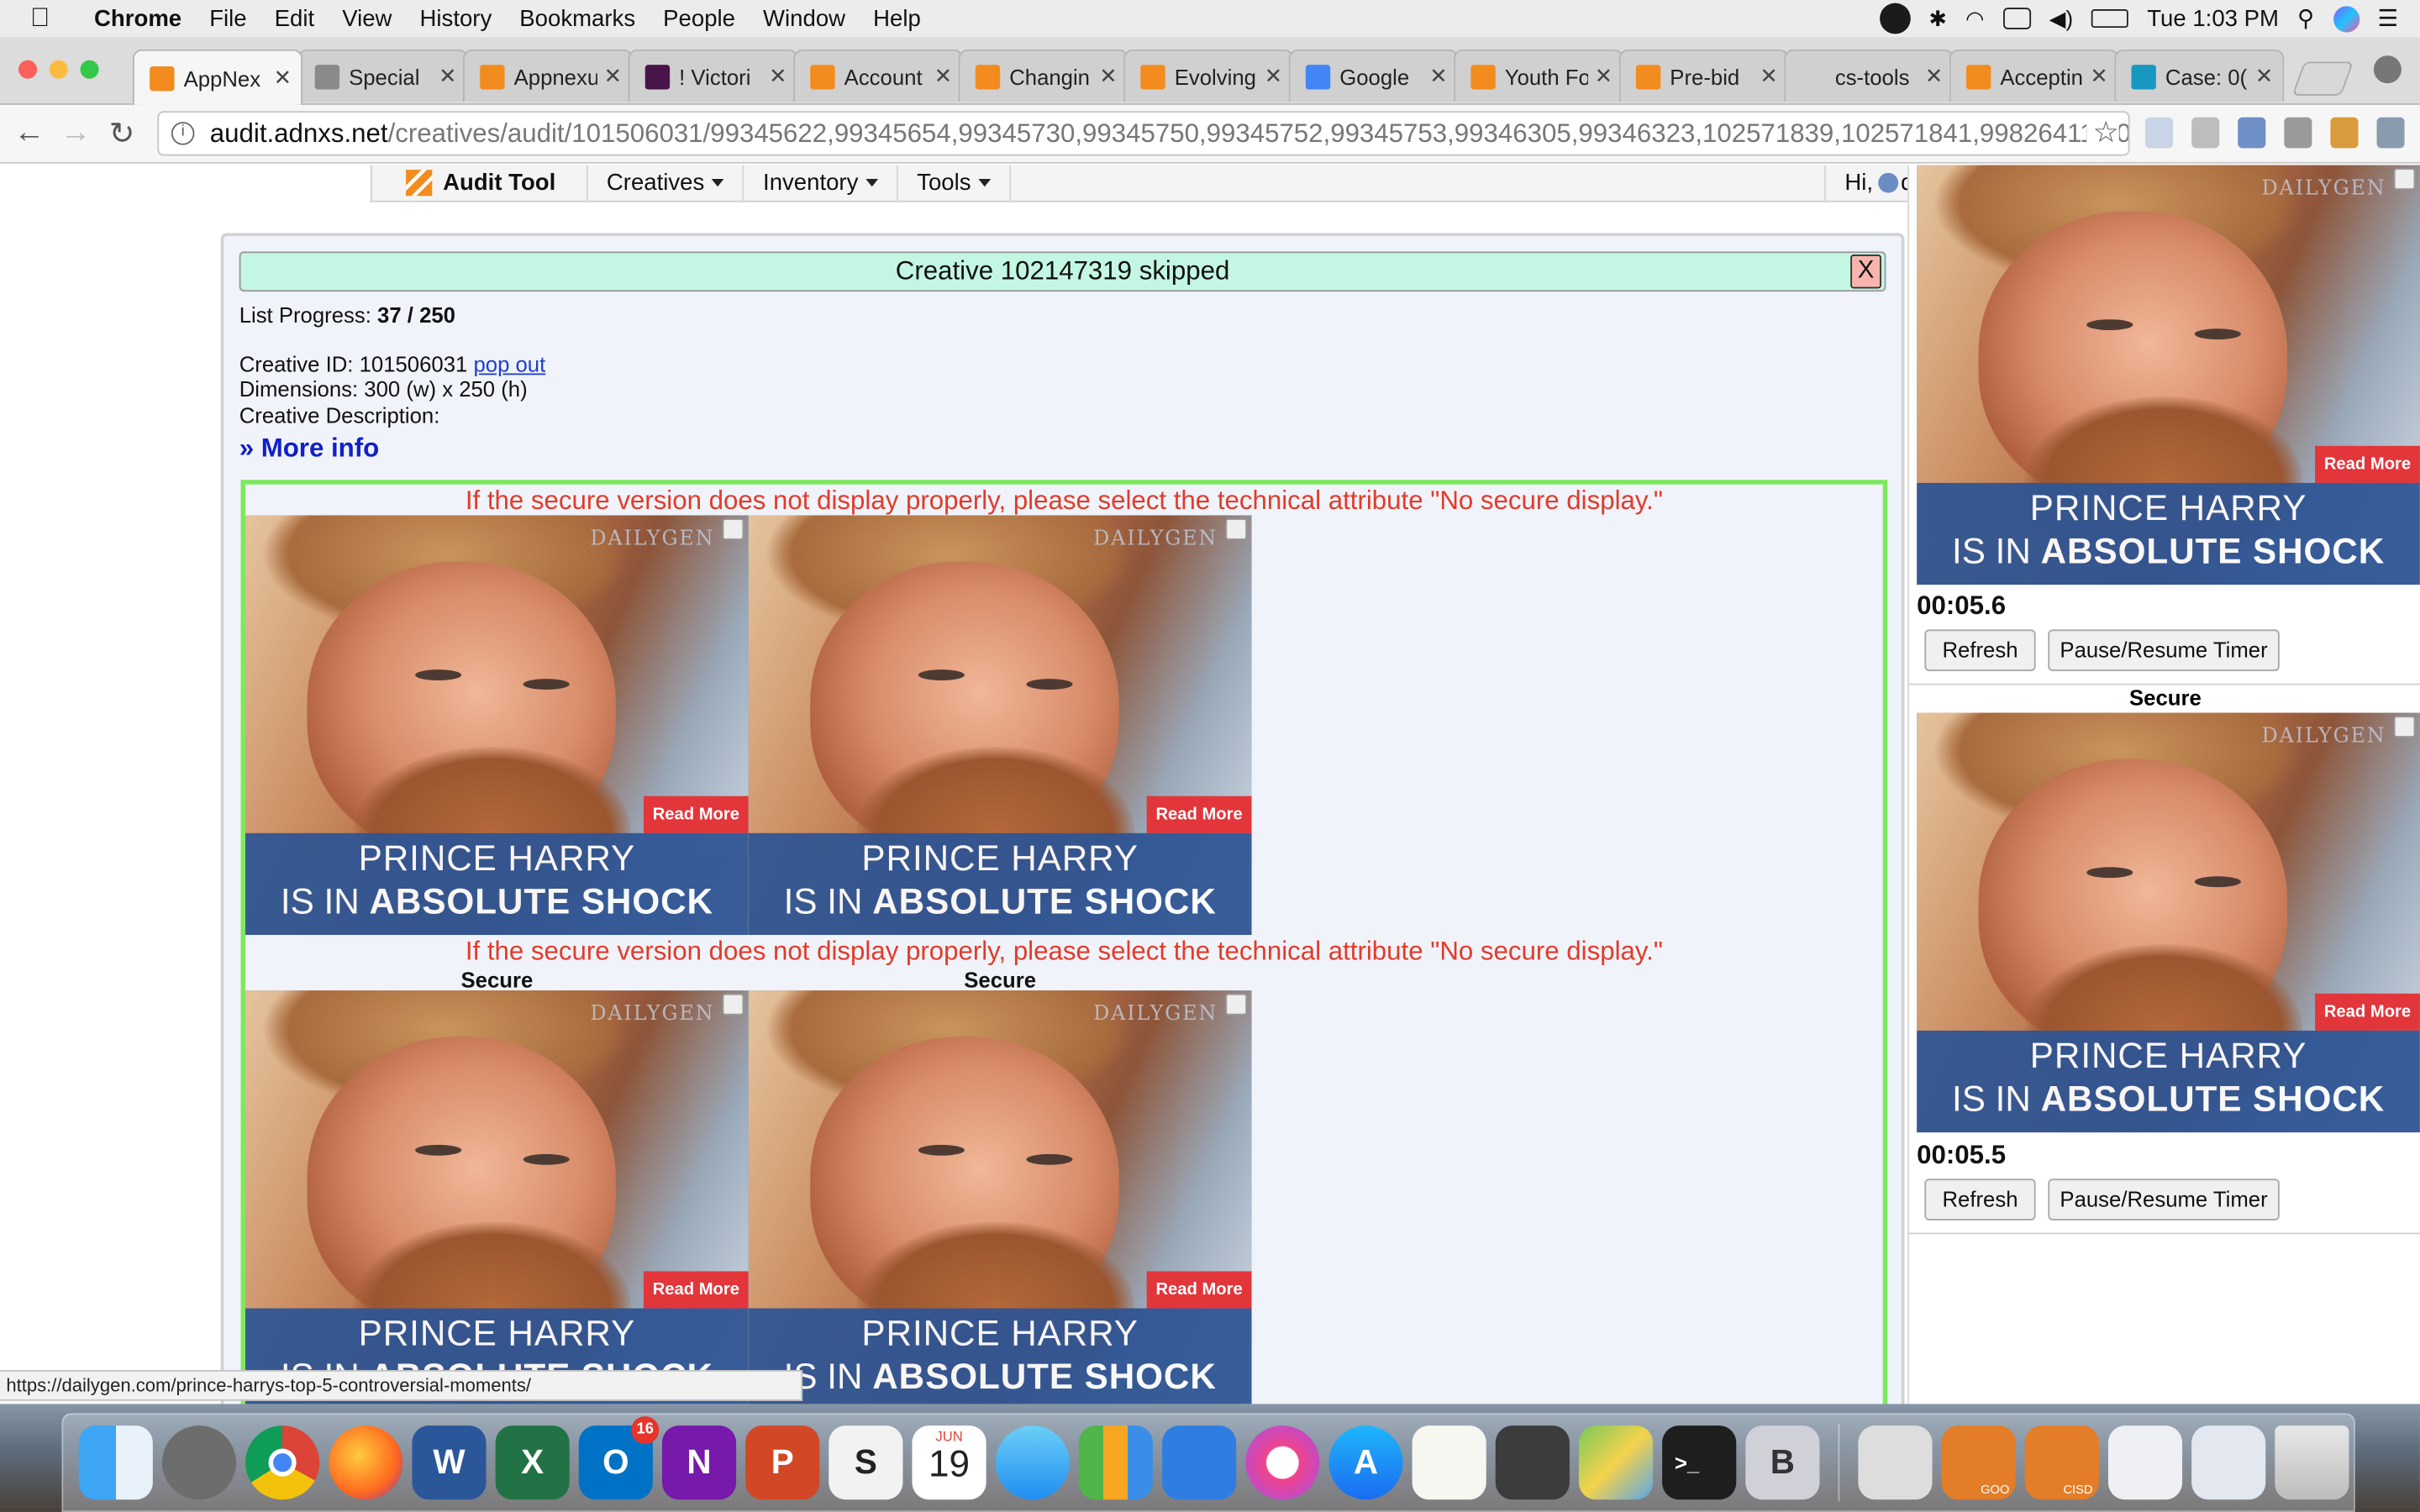 This screenshot has height=1512, width=2420. Describe the element at coordinates (366, 1462) in the screenshot. I see `firefox-icon` at that location.